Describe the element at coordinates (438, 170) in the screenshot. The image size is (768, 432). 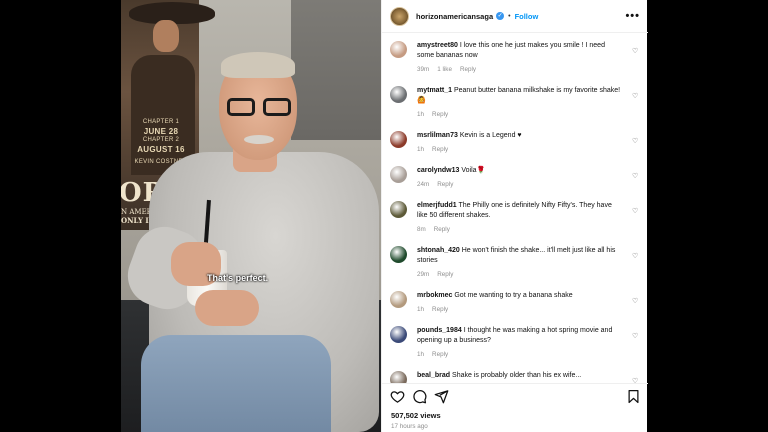
I see `comment-username: carolyndw13` at that location.